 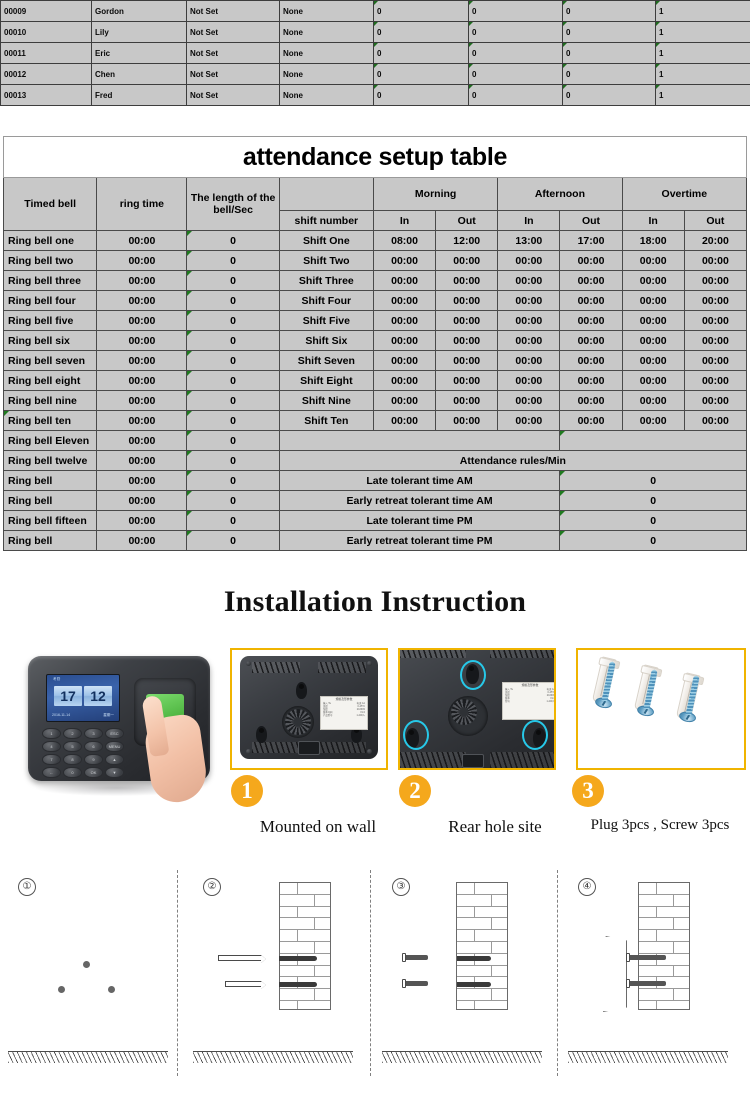 I want to click on keypad-key: 7, so click(x=51, y=759).